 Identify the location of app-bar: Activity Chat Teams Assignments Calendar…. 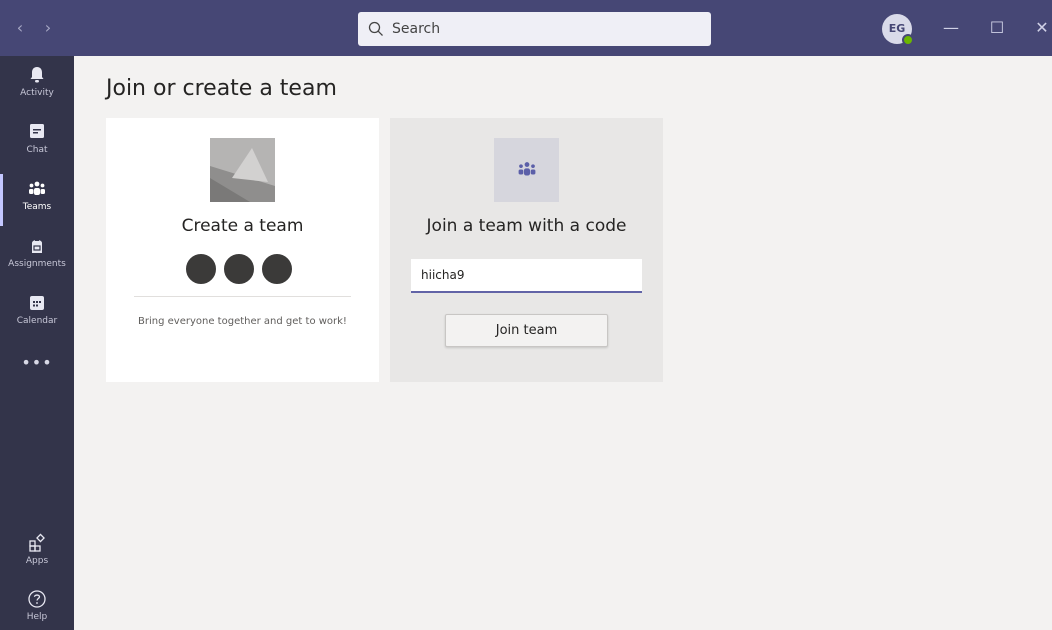
(37, 343).